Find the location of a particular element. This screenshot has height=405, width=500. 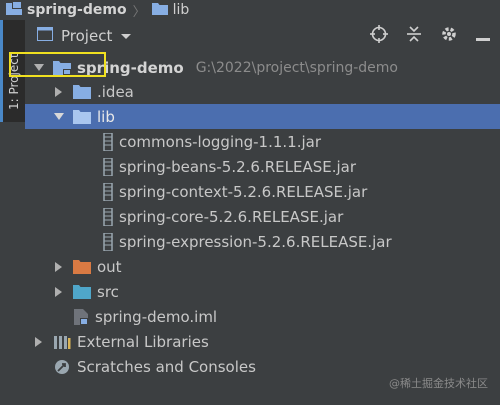

breadcrumb-project-label: spring-demo is located at coordinates (77, 10).